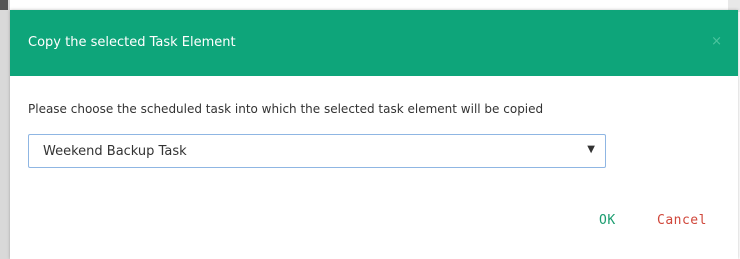 This screenshot has width=740, height=259. What do you see at coordinates (682, 220) in the screenshot?
I see `cancel-button: Cancel` at bounding box center [682, 220].